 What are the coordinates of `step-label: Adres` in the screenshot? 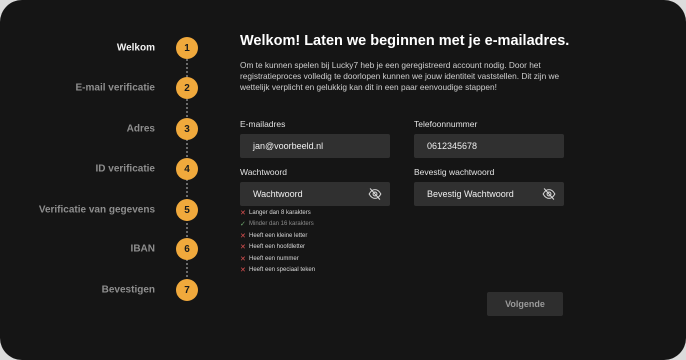 It's located at (140, 129).